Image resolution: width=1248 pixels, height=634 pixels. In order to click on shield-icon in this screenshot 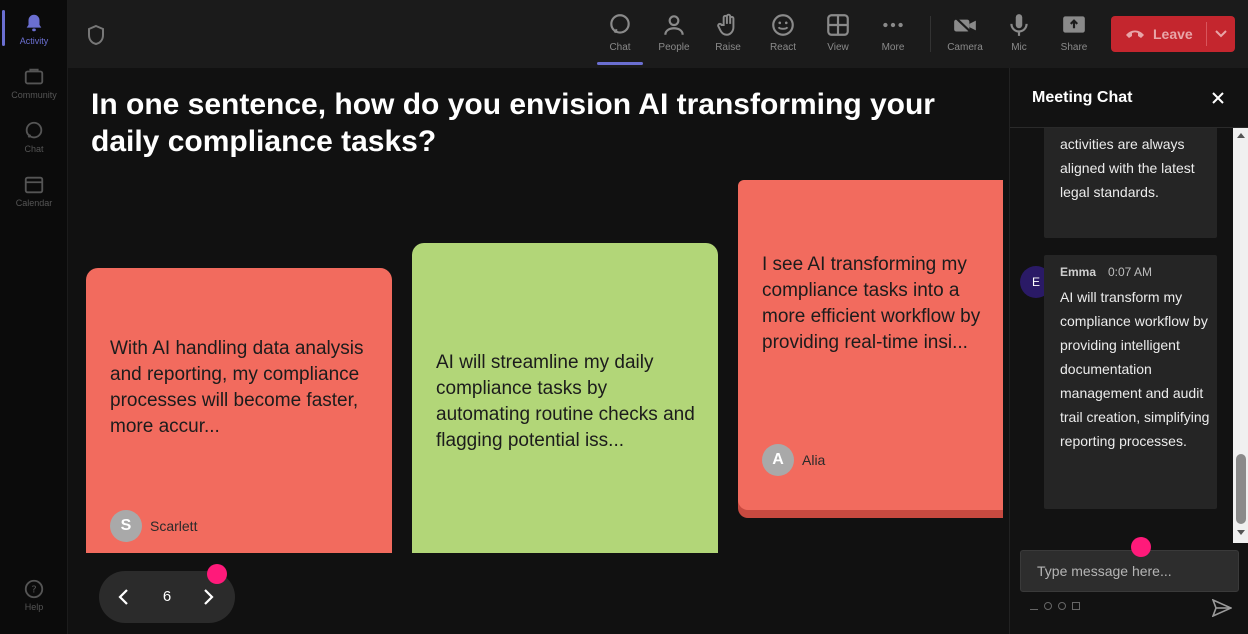, I will do `click(96, 35)`.